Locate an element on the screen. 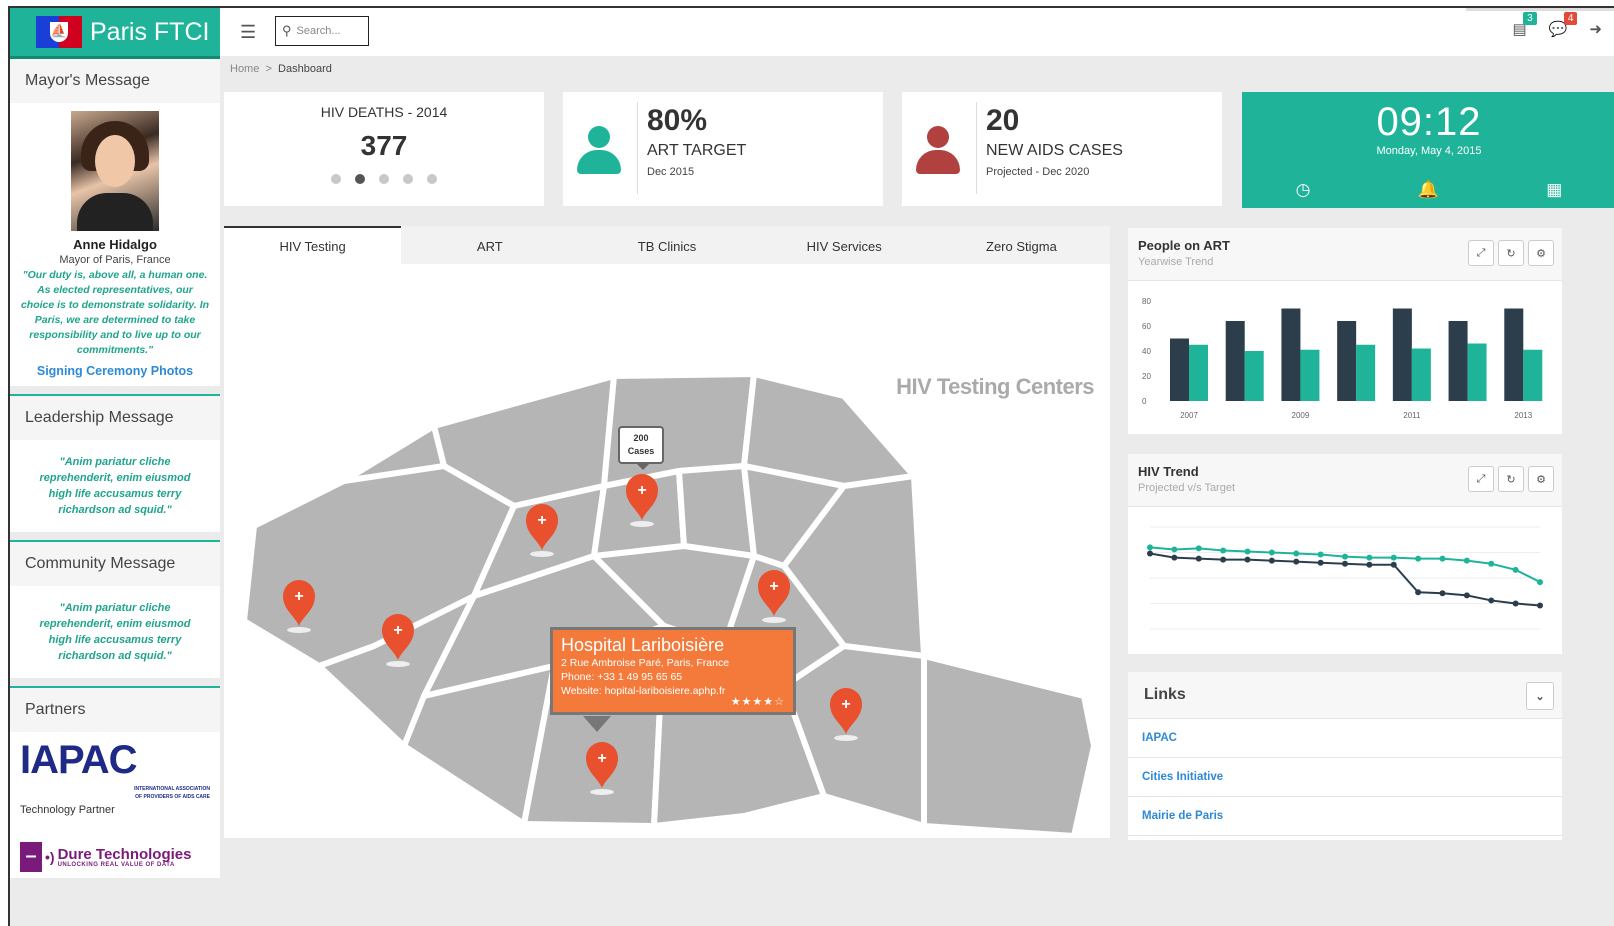 This screenshot has height=926, width=1614. y-tick-label: 20 is located at coordinates (1146, 376).